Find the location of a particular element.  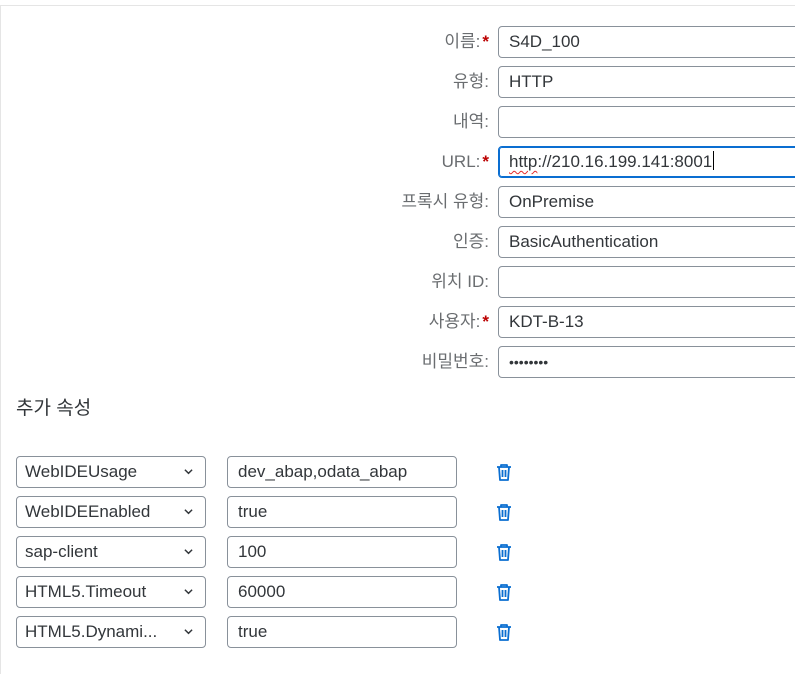

name-label: 이름: * is located at coordinates (466, 41).